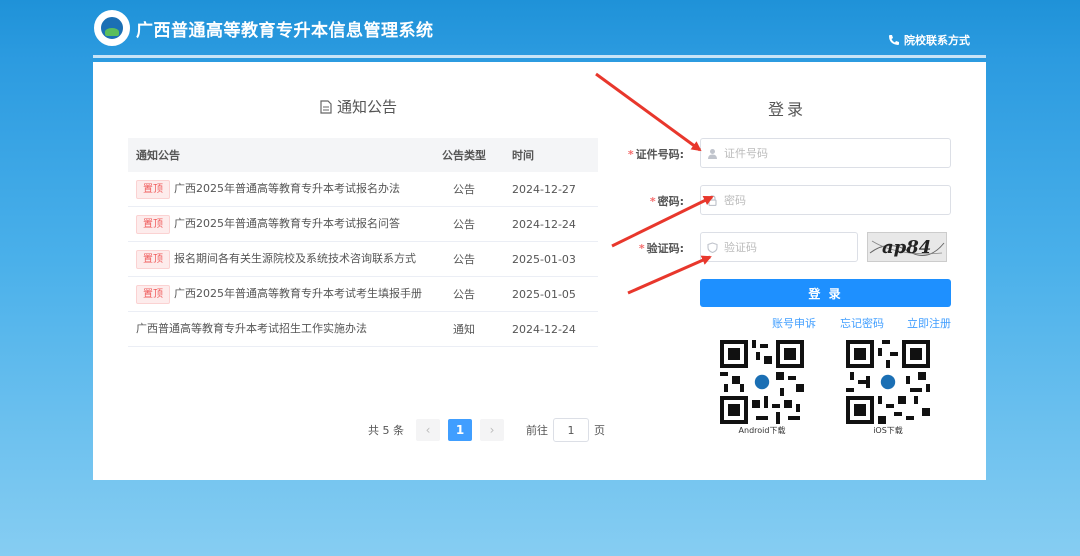 Image resolution: width=1080 pixels, height=556 pixels. What do you see at coordinates (428, 430) in the screenshot?
I see `prev-page-button: ‹` at bounding box center [428, 430].